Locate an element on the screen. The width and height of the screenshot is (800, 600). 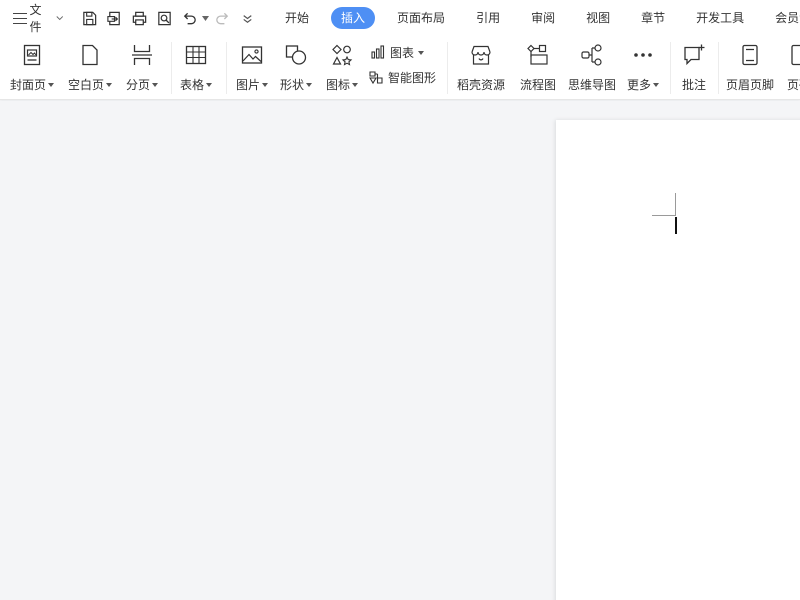
flowchart-button: 流程图 is located at coordinates (538, 67).